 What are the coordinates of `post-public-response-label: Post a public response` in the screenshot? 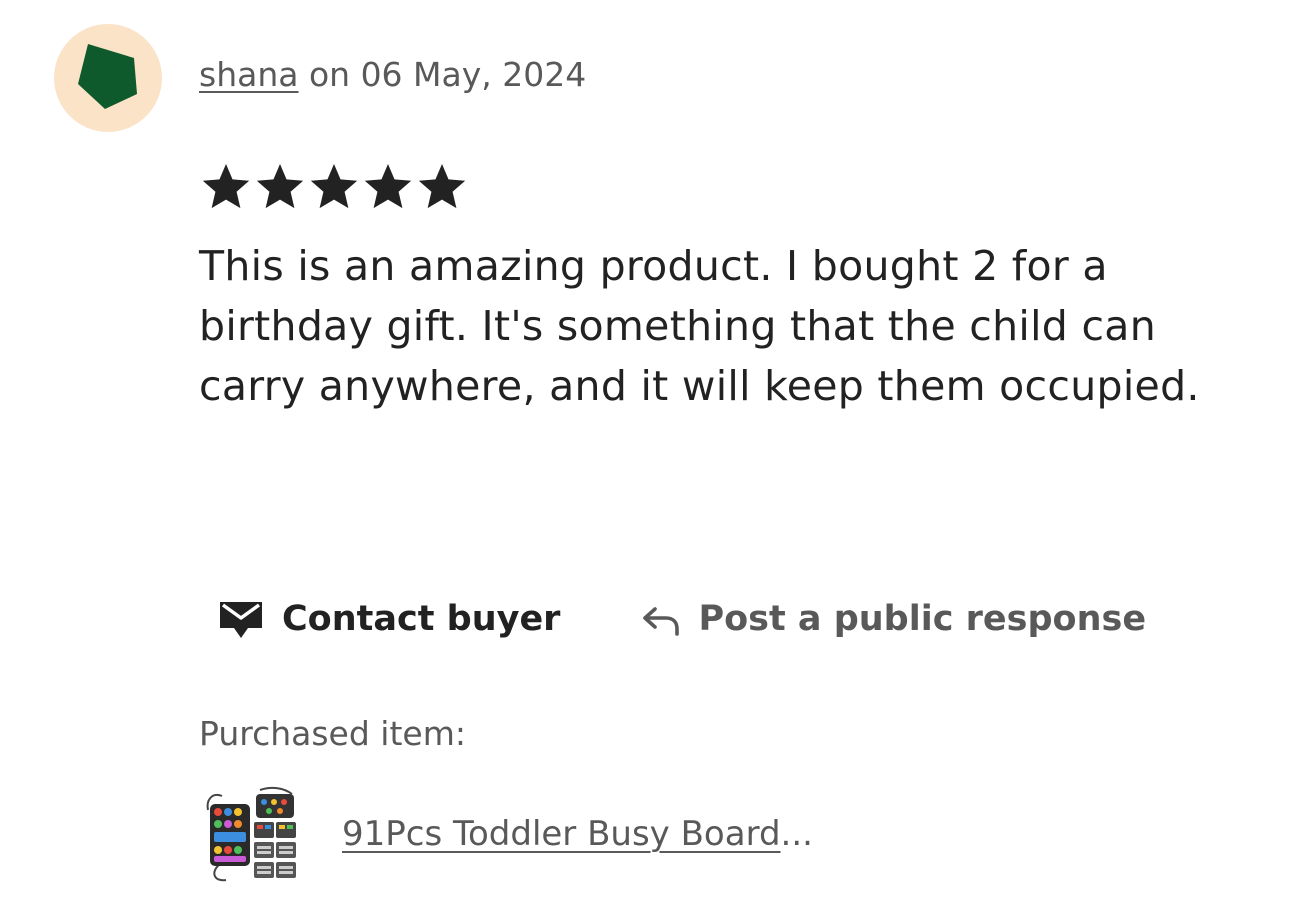 It's located at (922, 619).